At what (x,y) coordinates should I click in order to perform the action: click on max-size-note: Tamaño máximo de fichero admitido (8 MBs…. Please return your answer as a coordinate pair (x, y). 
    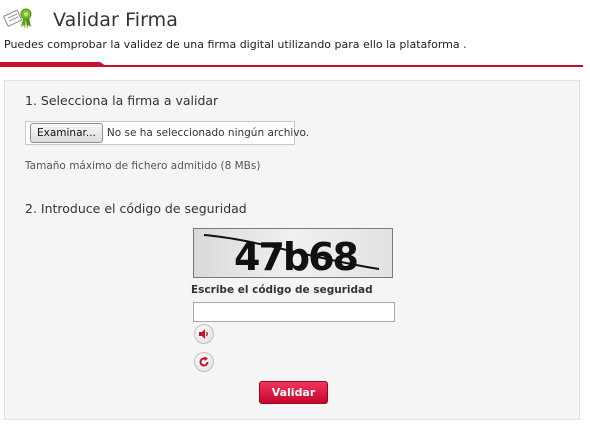
    Looking at the image, I should click on (143, 166).